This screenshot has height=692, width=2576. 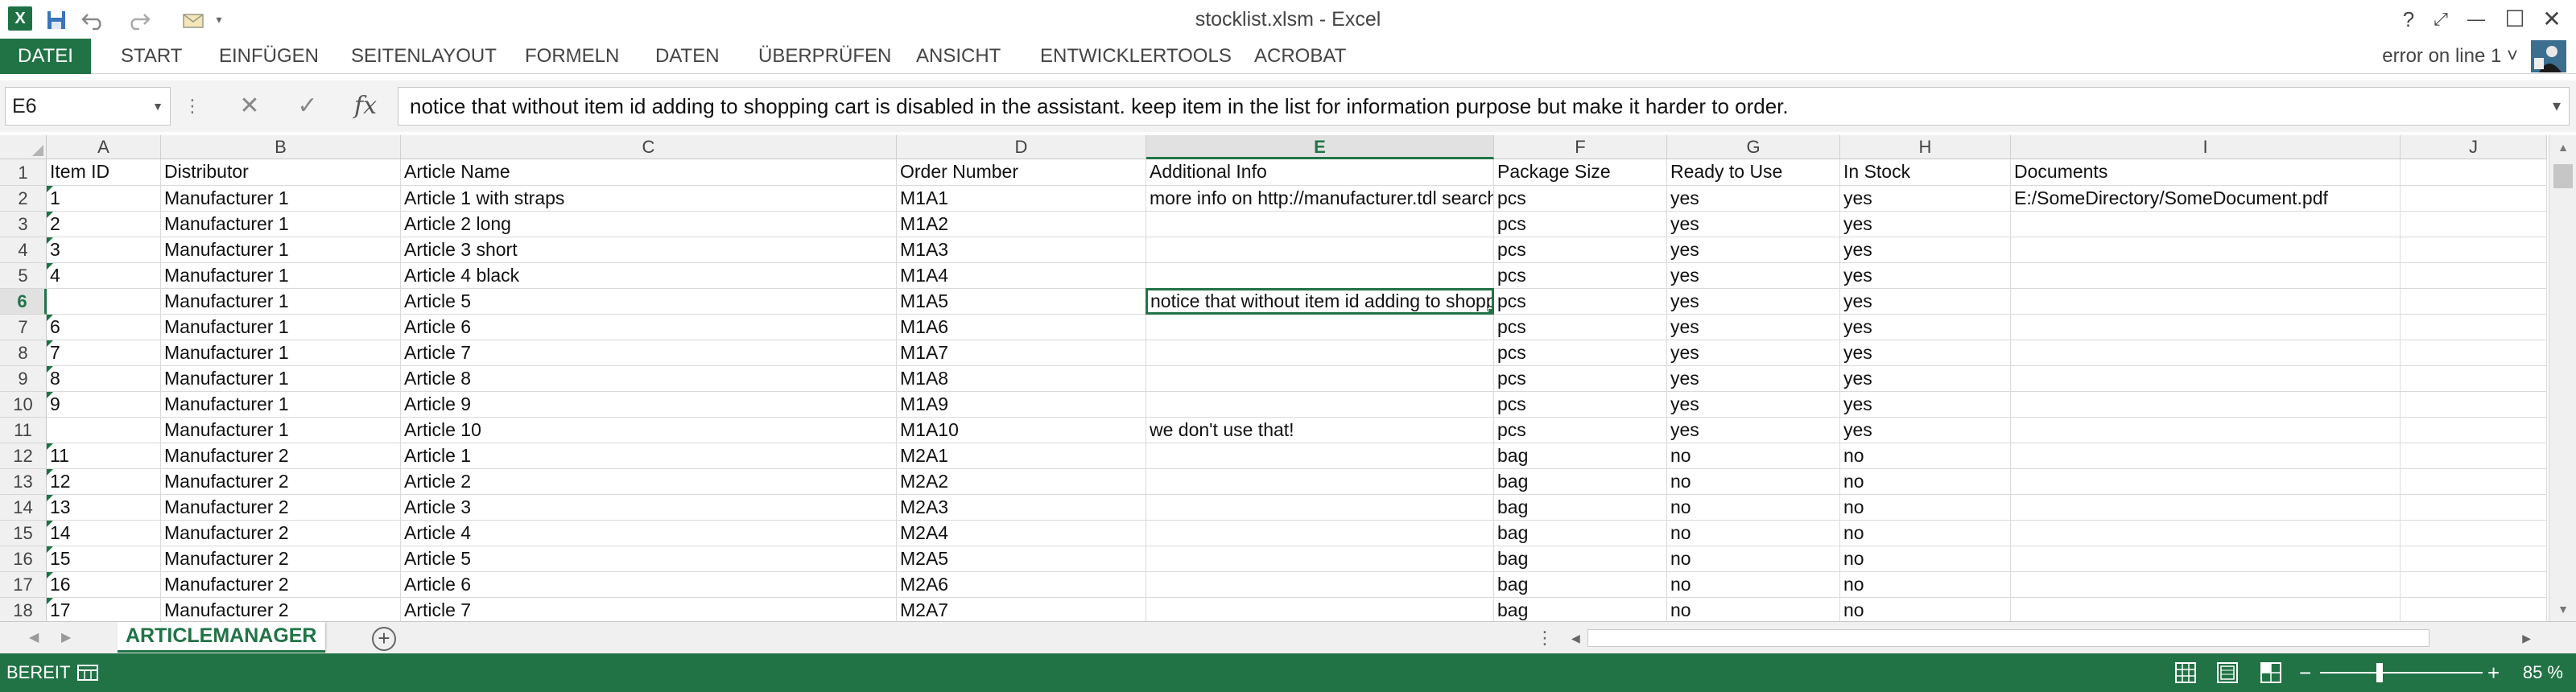 I want to click on cell-h9: yes, so click(x=1926, y=379).